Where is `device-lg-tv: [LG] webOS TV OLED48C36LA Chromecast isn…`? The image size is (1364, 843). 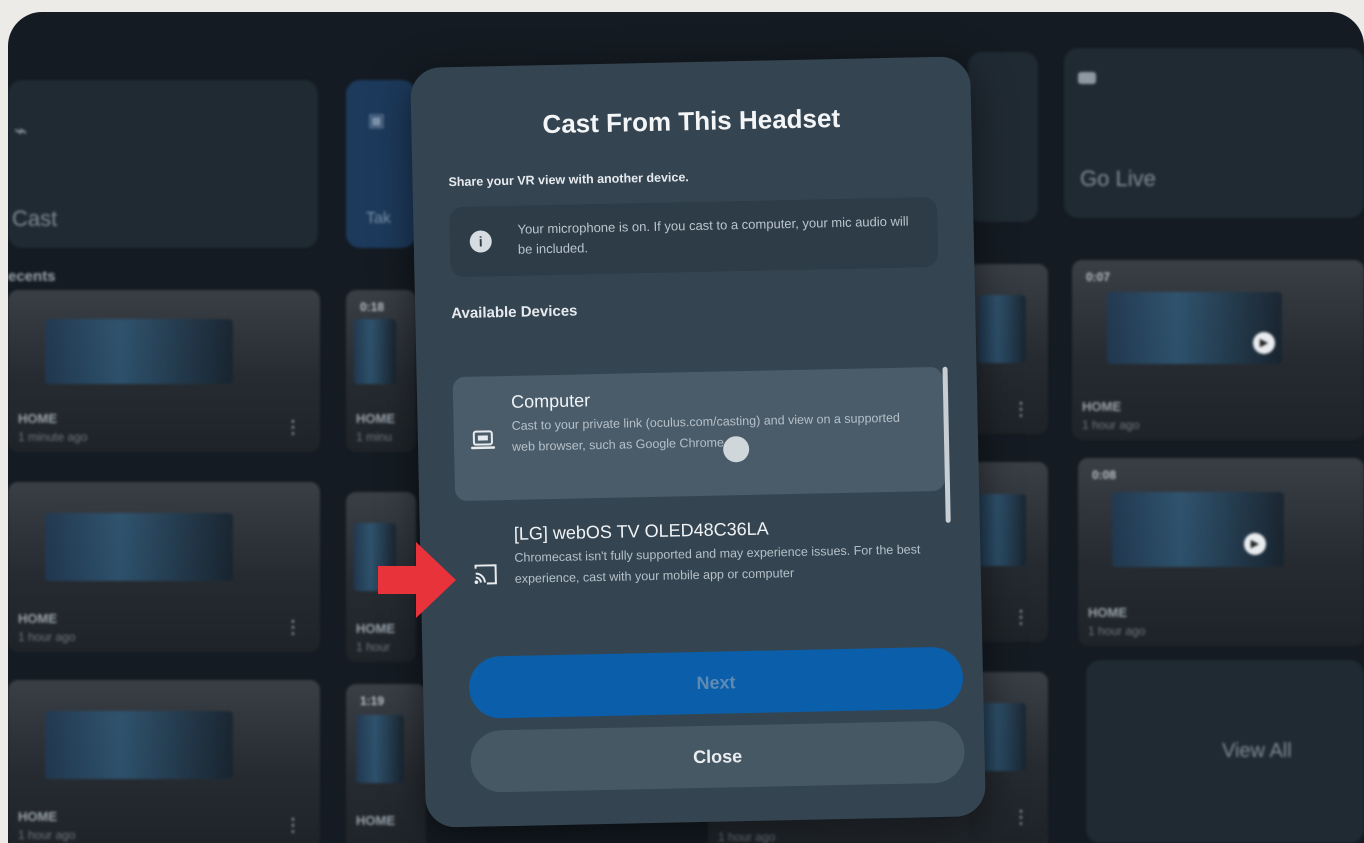 device-lg-tv: [LG] webOS TV OLED48C36LA Chromecast isn… is located at coordinates (702, 569).